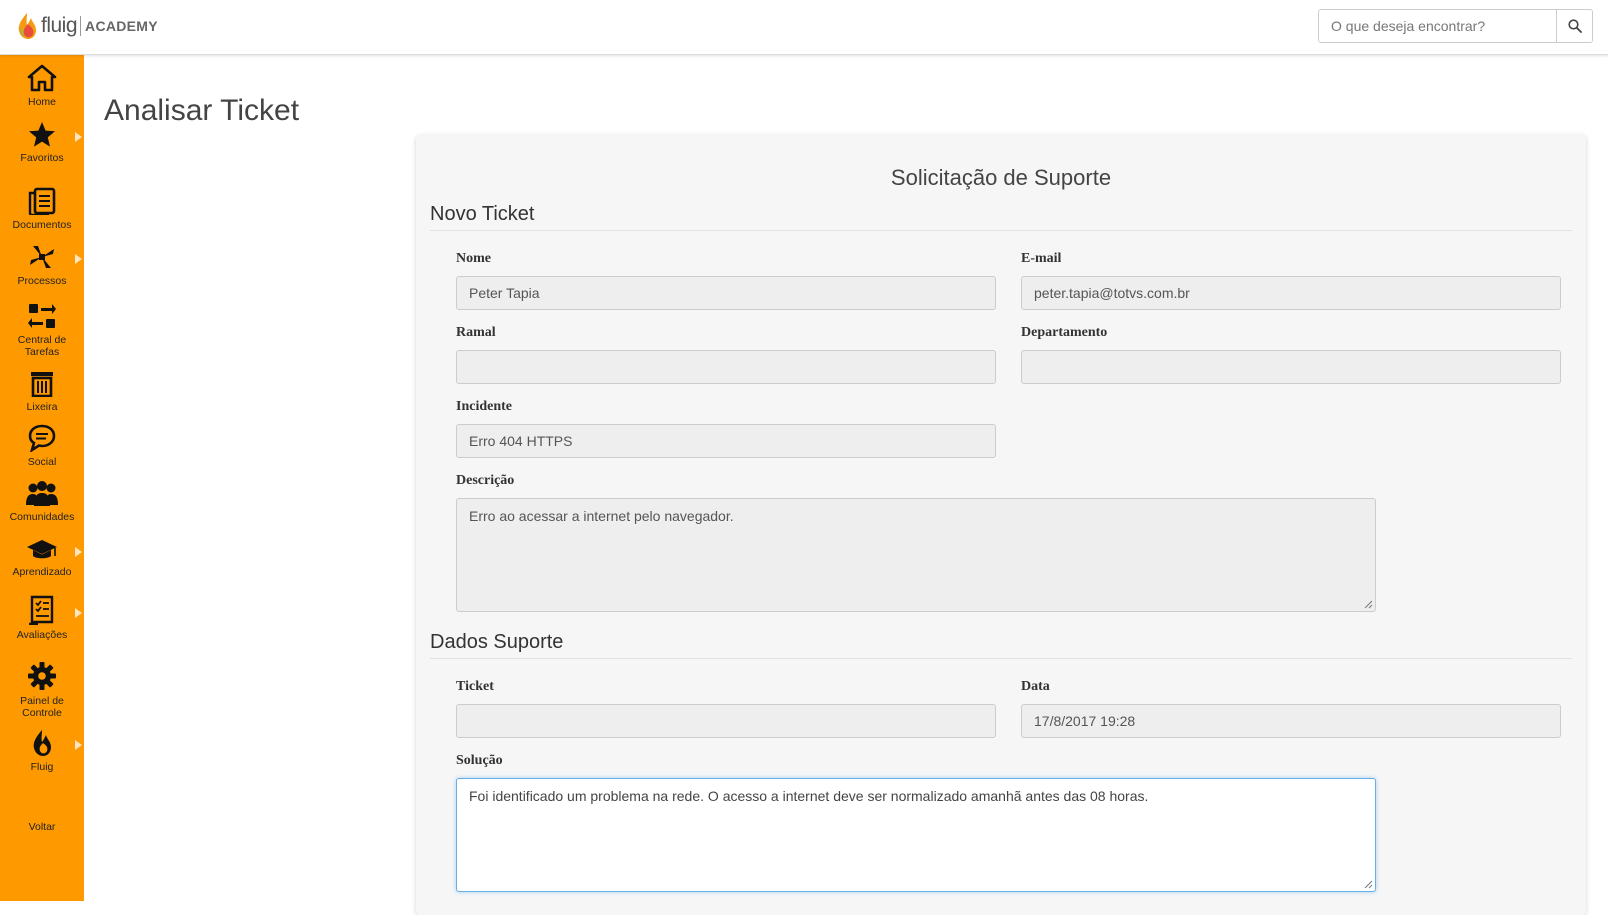 The width and height of the screenshot is (1608, 915). Describe the element at coordinates (42, 676) in the screenshot. I see `gear-icon` at that location.